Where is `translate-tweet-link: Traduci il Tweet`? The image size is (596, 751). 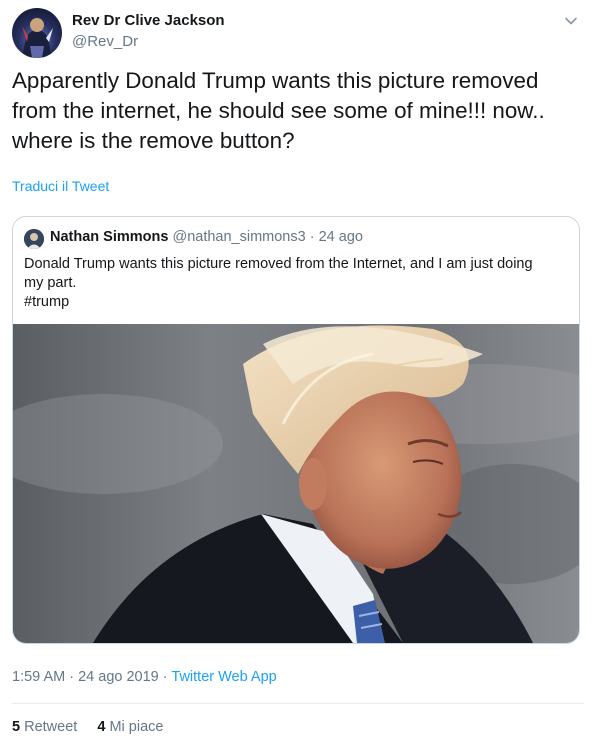
translate-tweet-link: Traduci il Tweet is located at coordinates (60, 186).